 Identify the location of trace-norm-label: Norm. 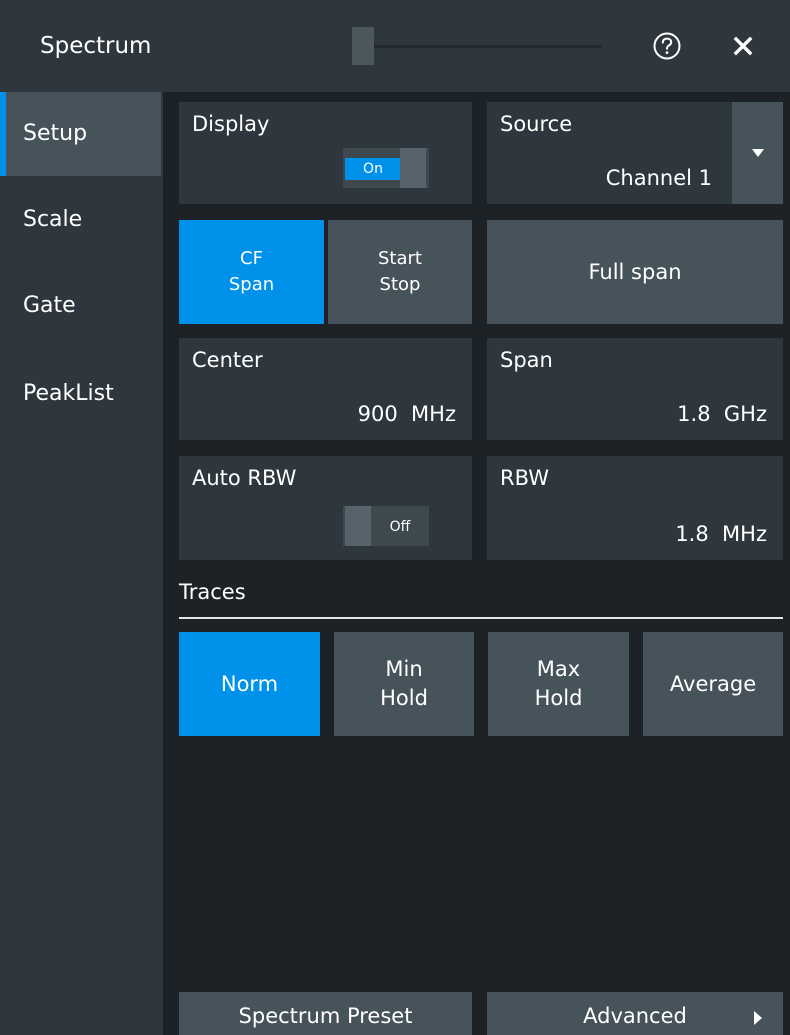
(249, 683).